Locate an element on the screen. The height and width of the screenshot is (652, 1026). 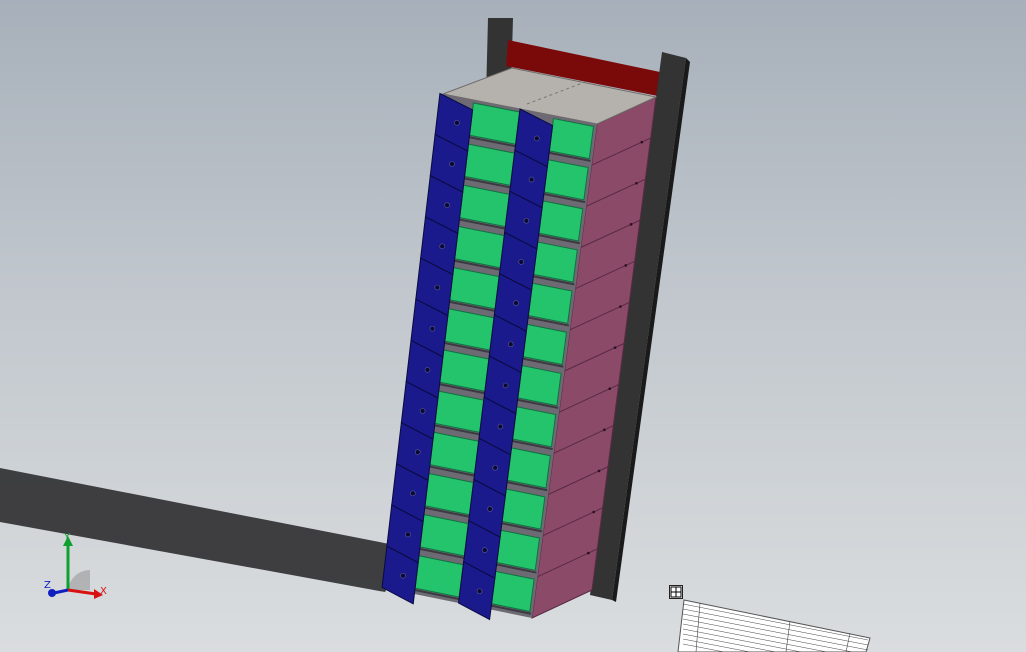
triad-y-label: Y is located at coordinates (67, 537).